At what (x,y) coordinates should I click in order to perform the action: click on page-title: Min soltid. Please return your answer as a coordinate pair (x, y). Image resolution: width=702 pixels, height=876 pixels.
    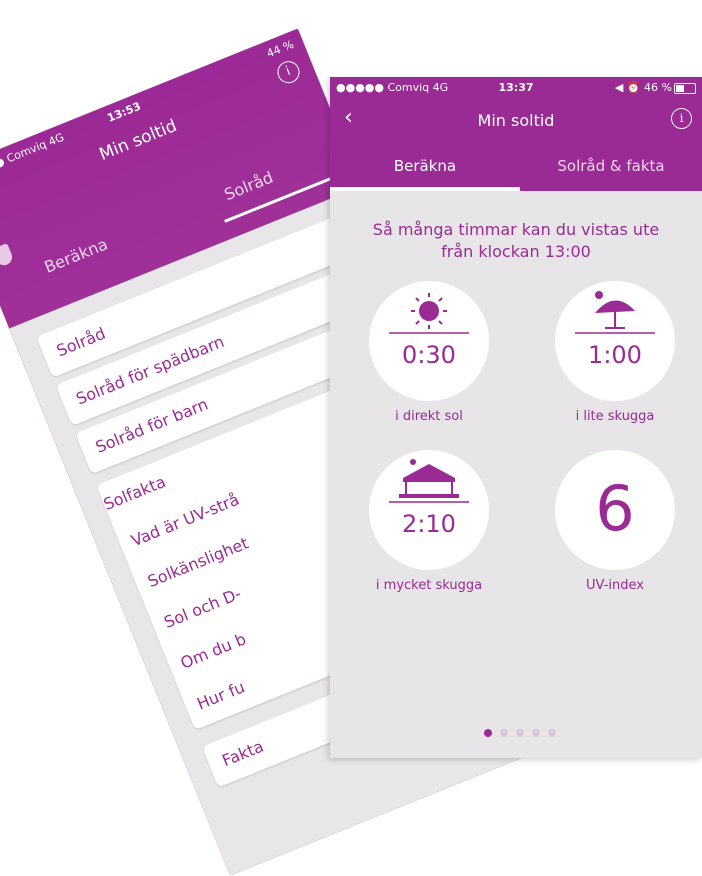
    Looking at the image, I should click on (516, 120).